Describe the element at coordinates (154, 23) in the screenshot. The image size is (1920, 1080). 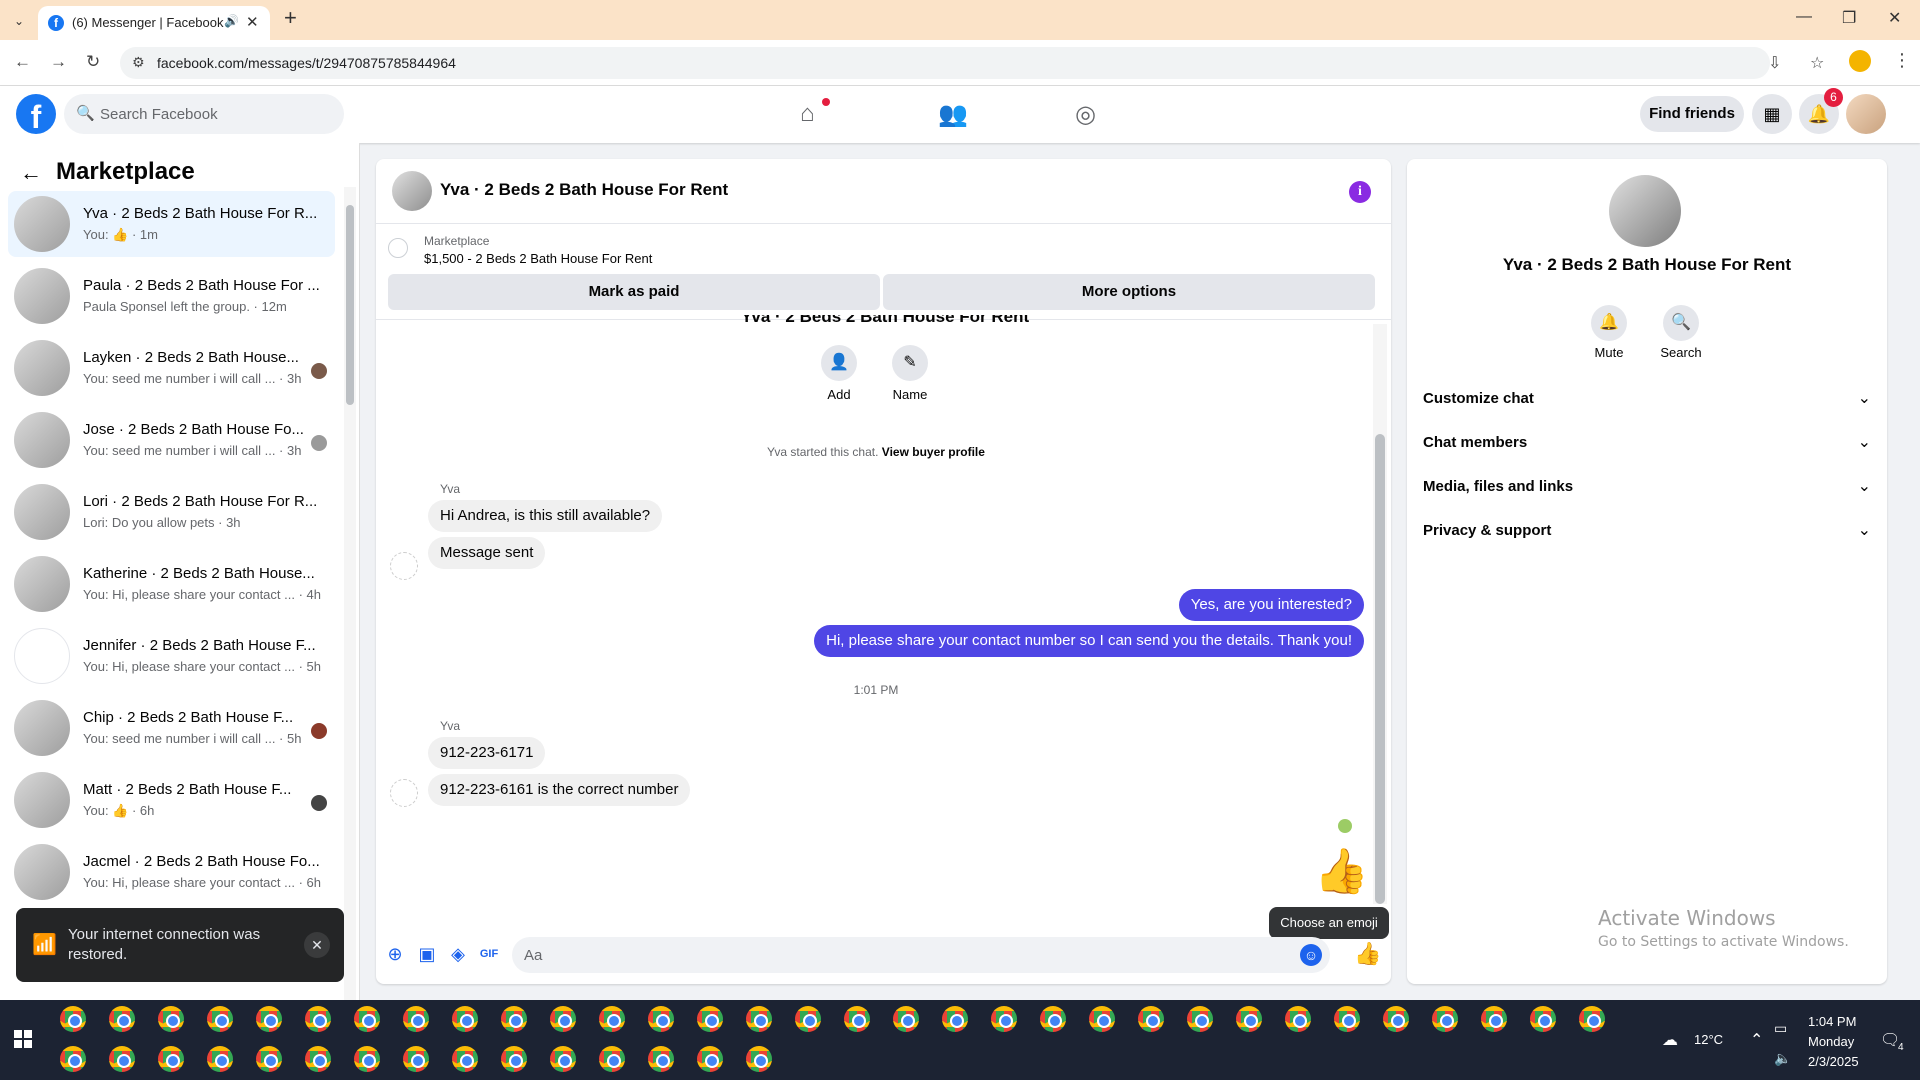
I see `browser-tab: f (6) Messenger | Facebook 🔊 ✕` at that location.